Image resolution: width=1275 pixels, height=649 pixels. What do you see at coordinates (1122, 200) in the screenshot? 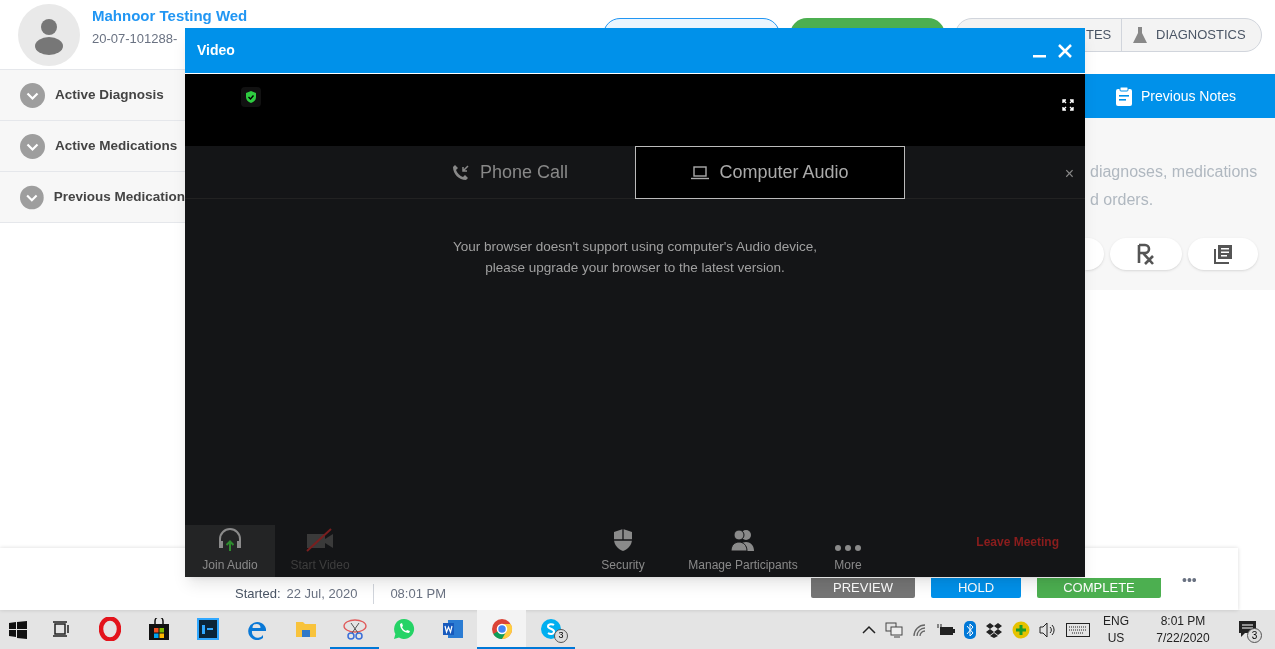
I see `placeholder-text: d orders.` at bounding box center [1122, 200].